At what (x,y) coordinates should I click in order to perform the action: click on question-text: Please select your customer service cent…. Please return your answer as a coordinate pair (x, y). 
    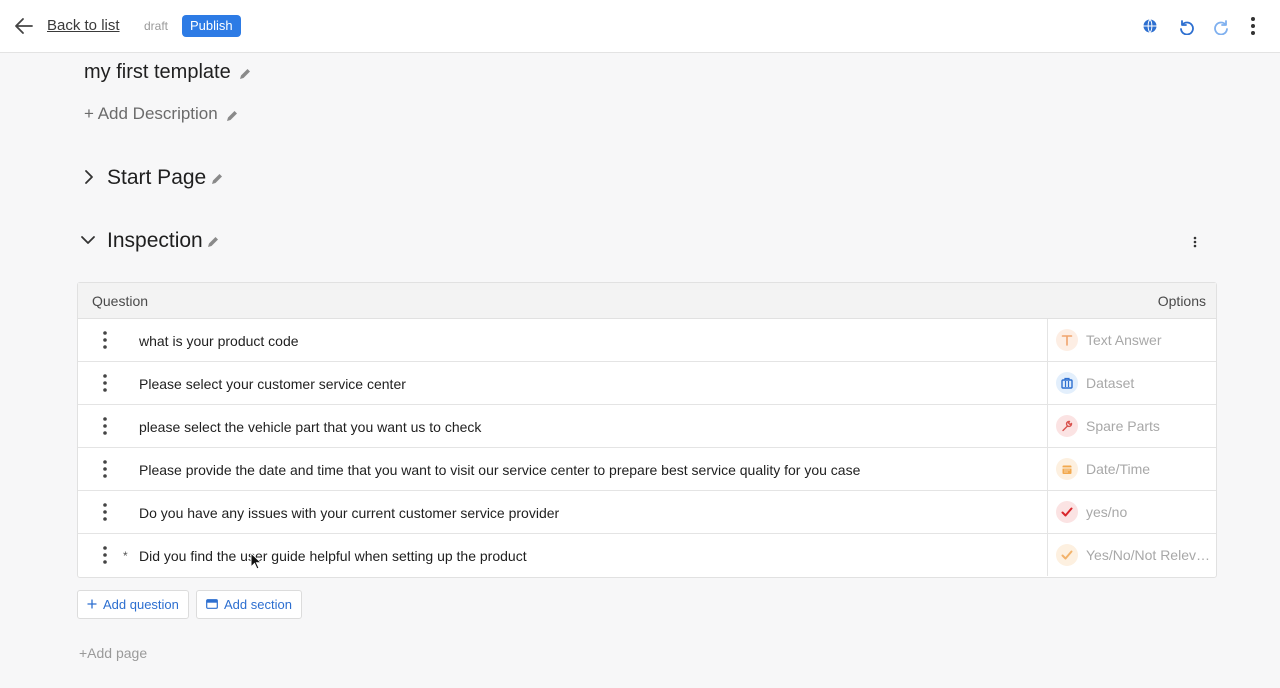
    Looking at the image, I should click on (272, 384).